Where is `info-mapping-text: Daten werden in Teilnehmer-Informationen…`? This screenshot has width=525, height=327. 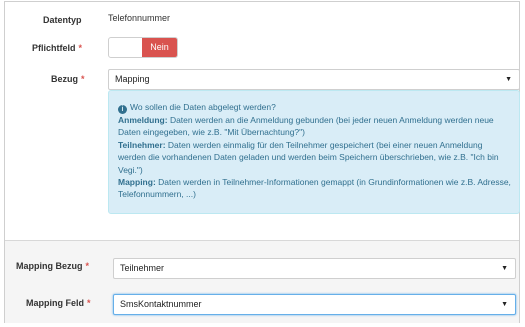 info-mapping-text: Daten werden in Teilnehmer-Informationen… is located at coordinates (314, 188).